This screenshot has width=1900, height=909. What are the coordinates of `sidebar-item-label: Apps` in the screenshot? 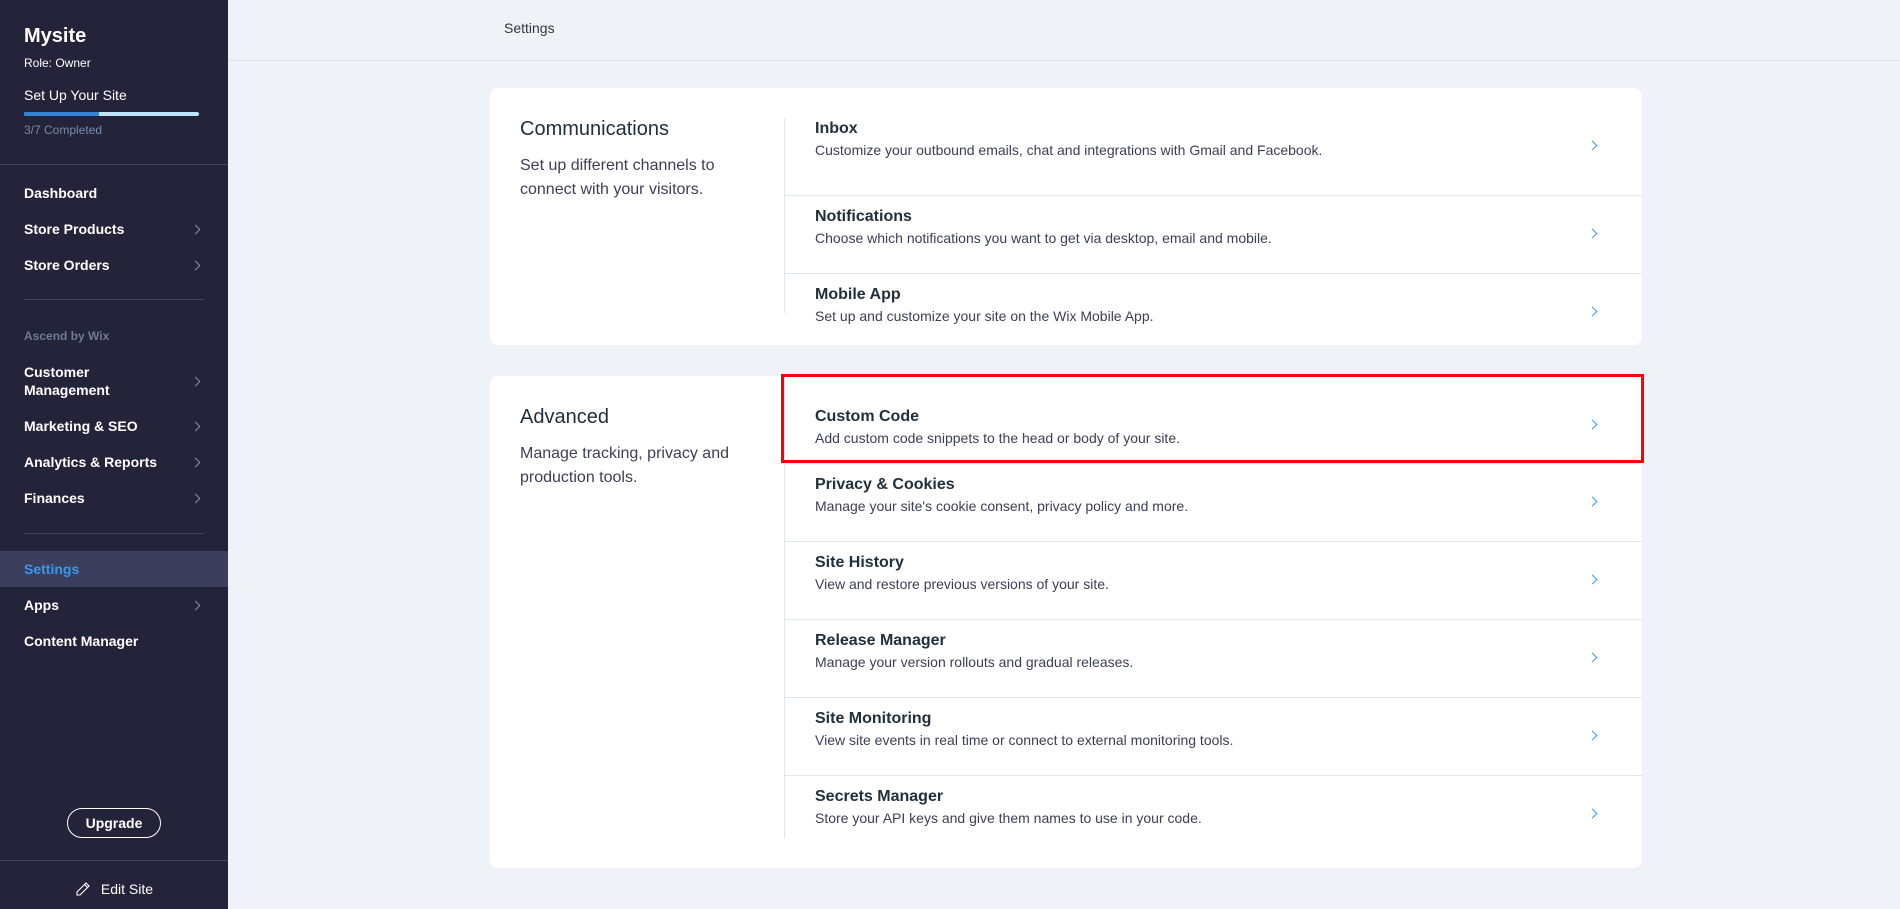 It's located at (41, 605).